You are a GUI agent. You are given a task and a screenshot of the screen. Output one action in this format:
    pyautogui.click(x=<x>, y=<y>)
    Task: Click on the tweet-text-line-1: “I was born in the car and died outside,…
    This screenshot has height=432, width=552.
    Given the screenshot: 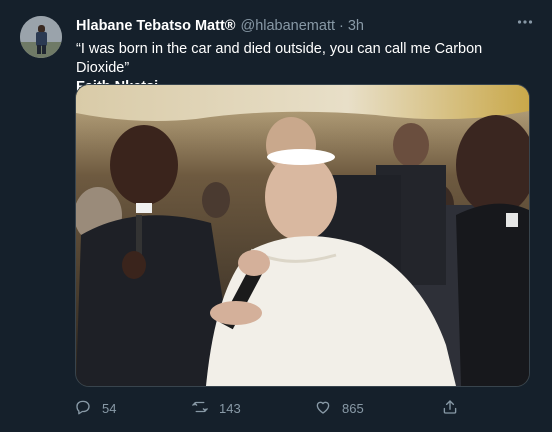 What is the action you would take?
    pyautogui.click(x=279, y=58)
    